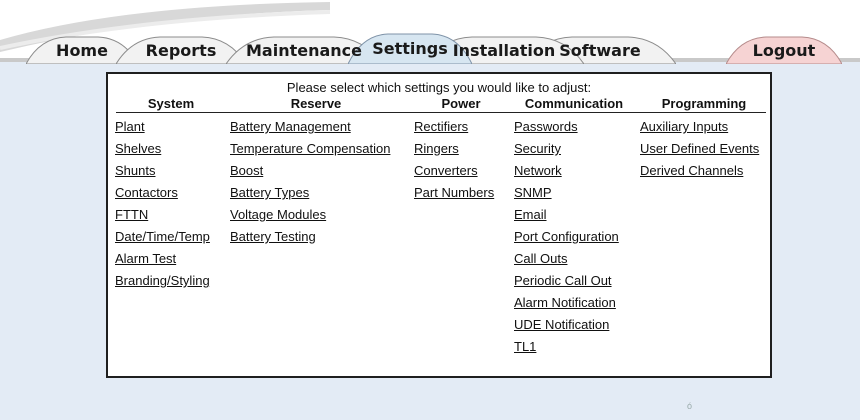 The image size is (860, 420). What do you see at coordinates (690, 406) in the screenshot?
I see `footer-mark: ó` at bounding box center [690, 406].